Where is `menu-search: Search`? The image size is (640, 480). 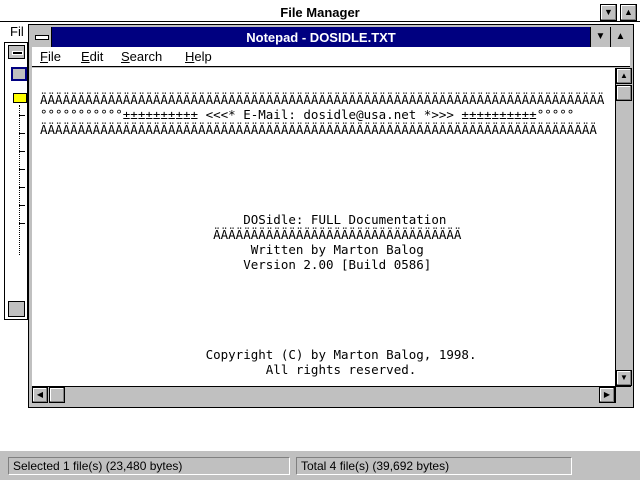 menu-search: Search is located at coordinates (141, 56).